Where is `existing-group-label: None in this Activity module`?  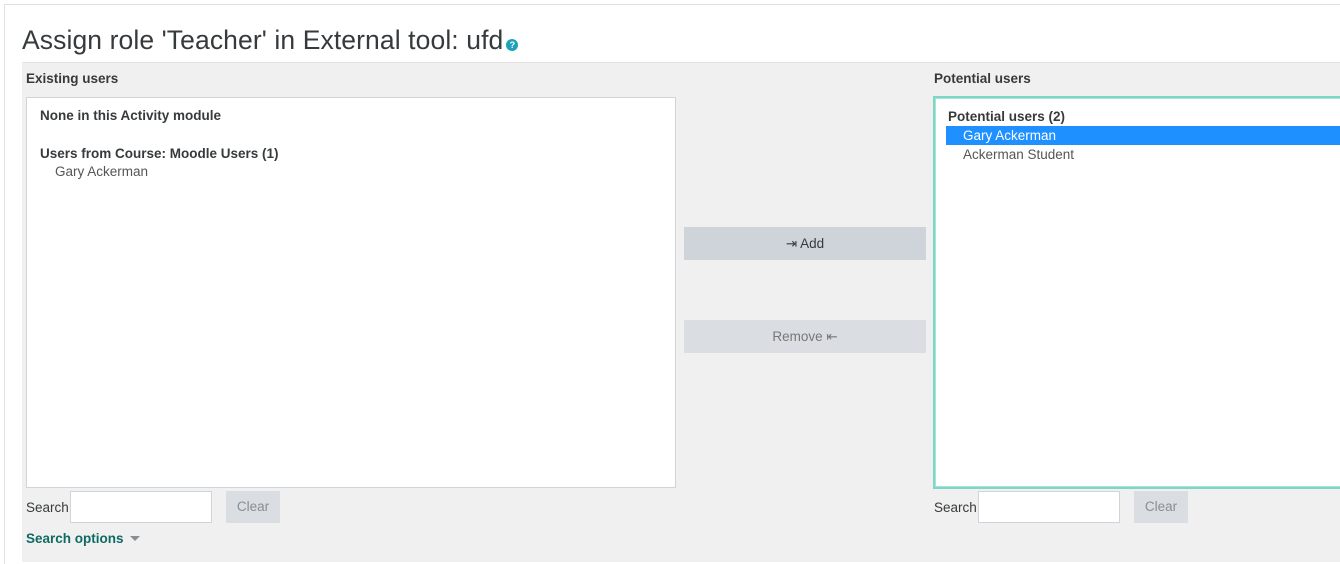 existing-group-label: None in this Activity module is located at coordinates (131, 115).